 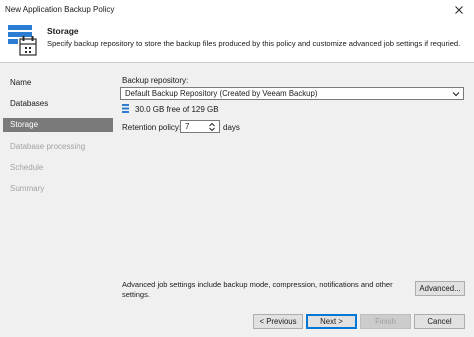 I want to click on sidebar-item-label: Storage, so click(x=24, y=124).